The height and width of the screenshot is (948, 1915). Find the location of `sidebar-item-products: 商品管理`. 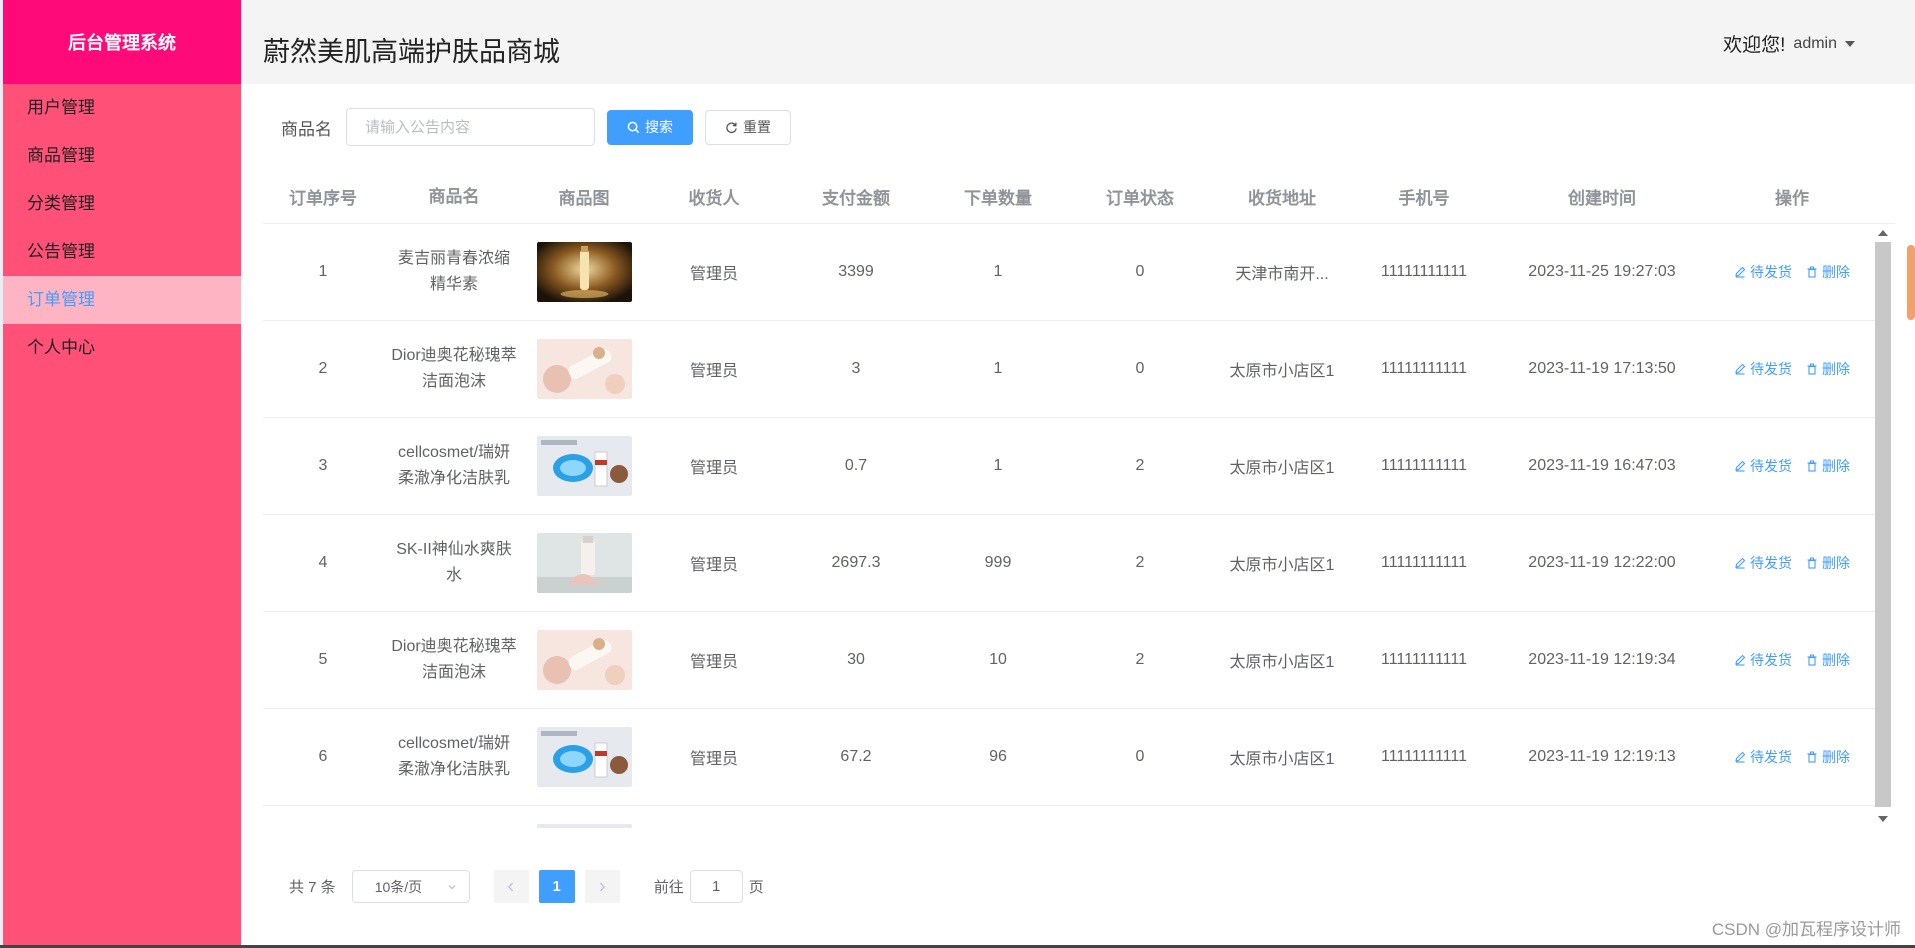

sidebar-item-products: 商品管理 is located at coordinates (122, 156).